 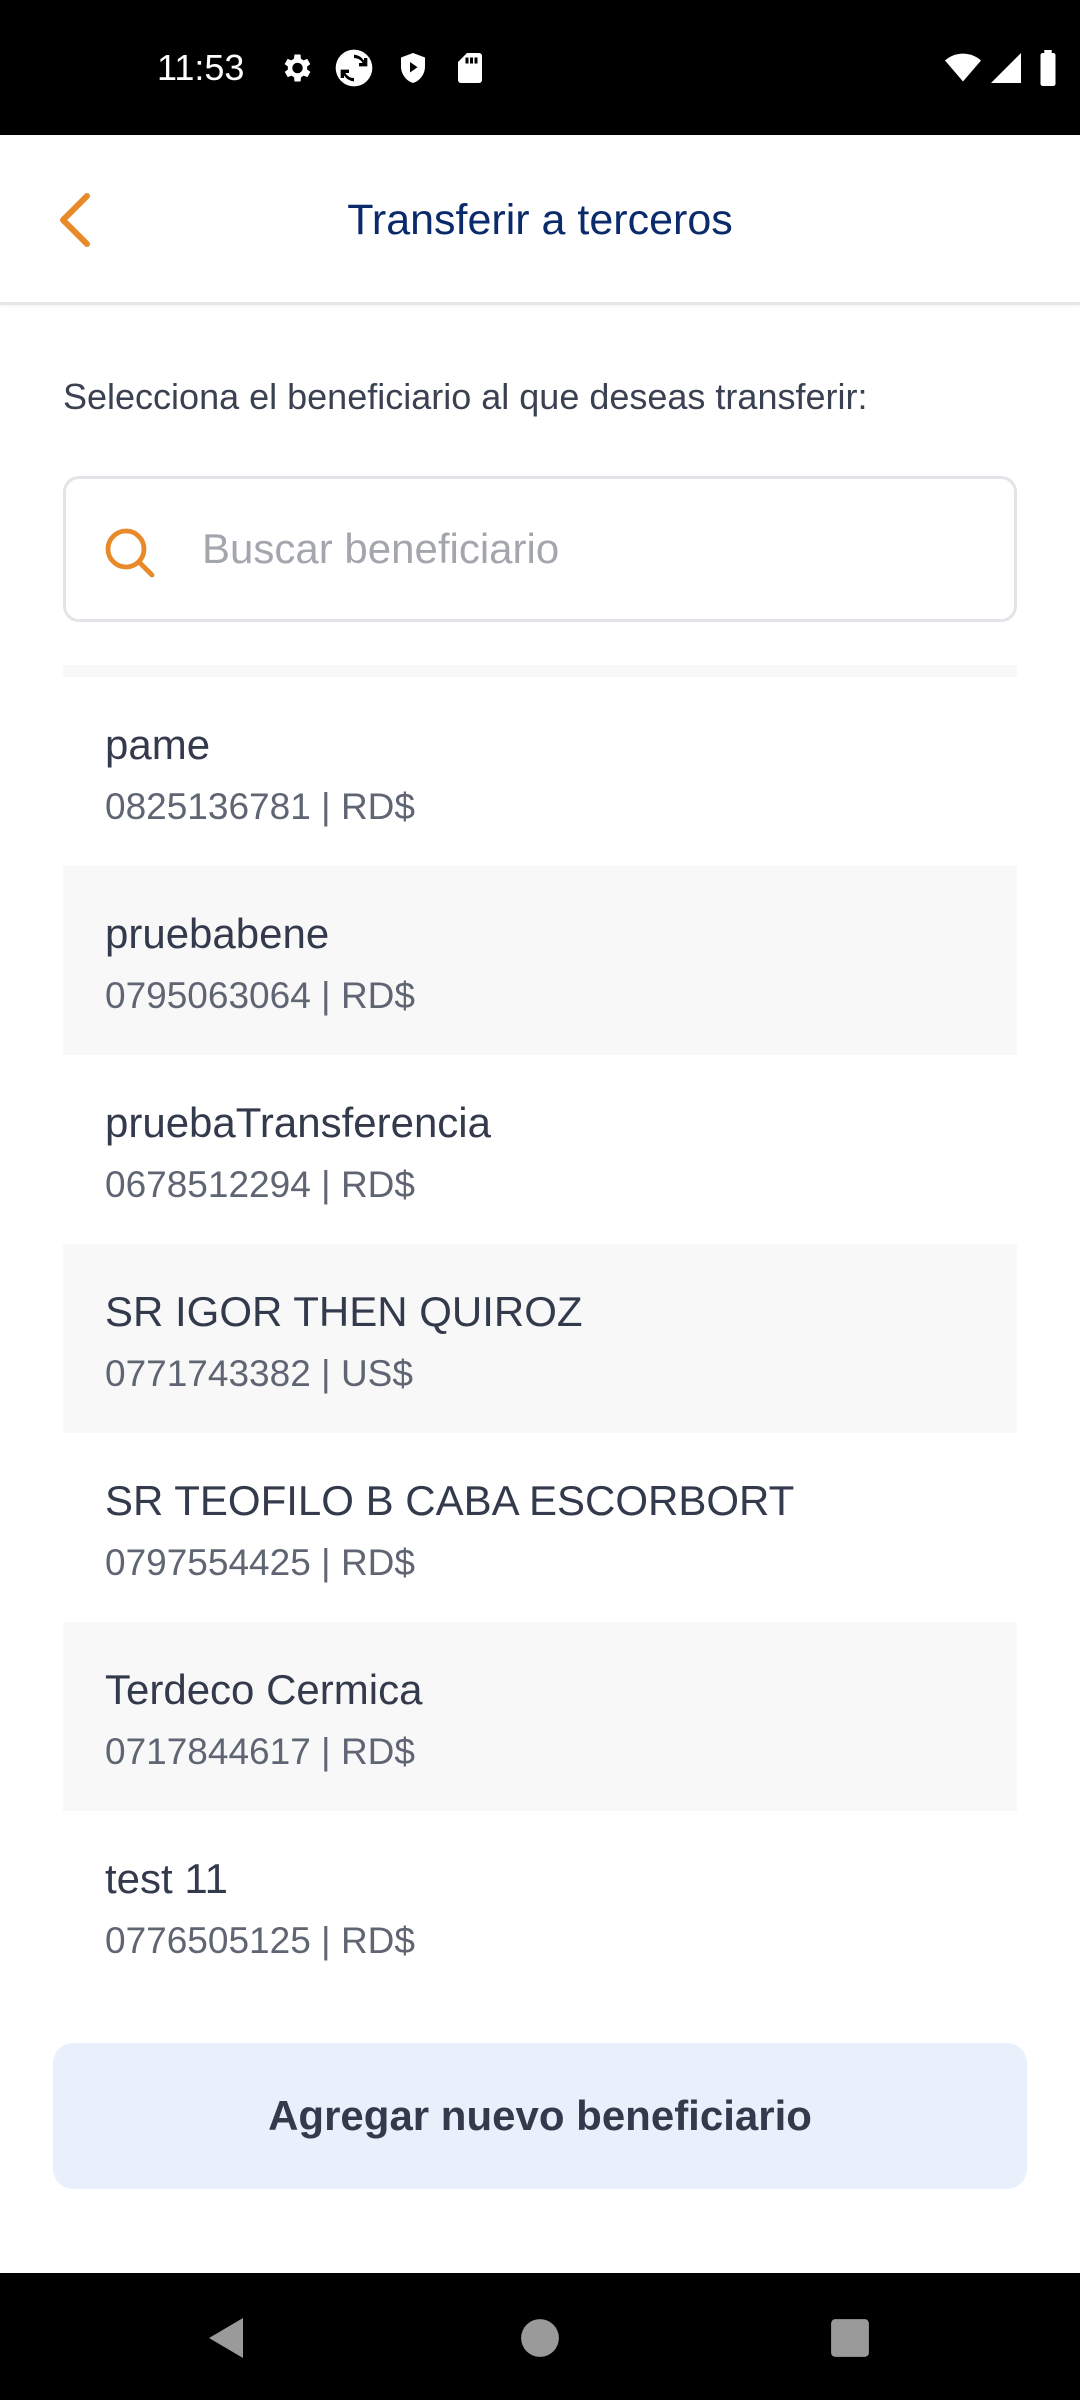 I want to click on app-header: Transferir a terceros, so click(x=540, y=220).